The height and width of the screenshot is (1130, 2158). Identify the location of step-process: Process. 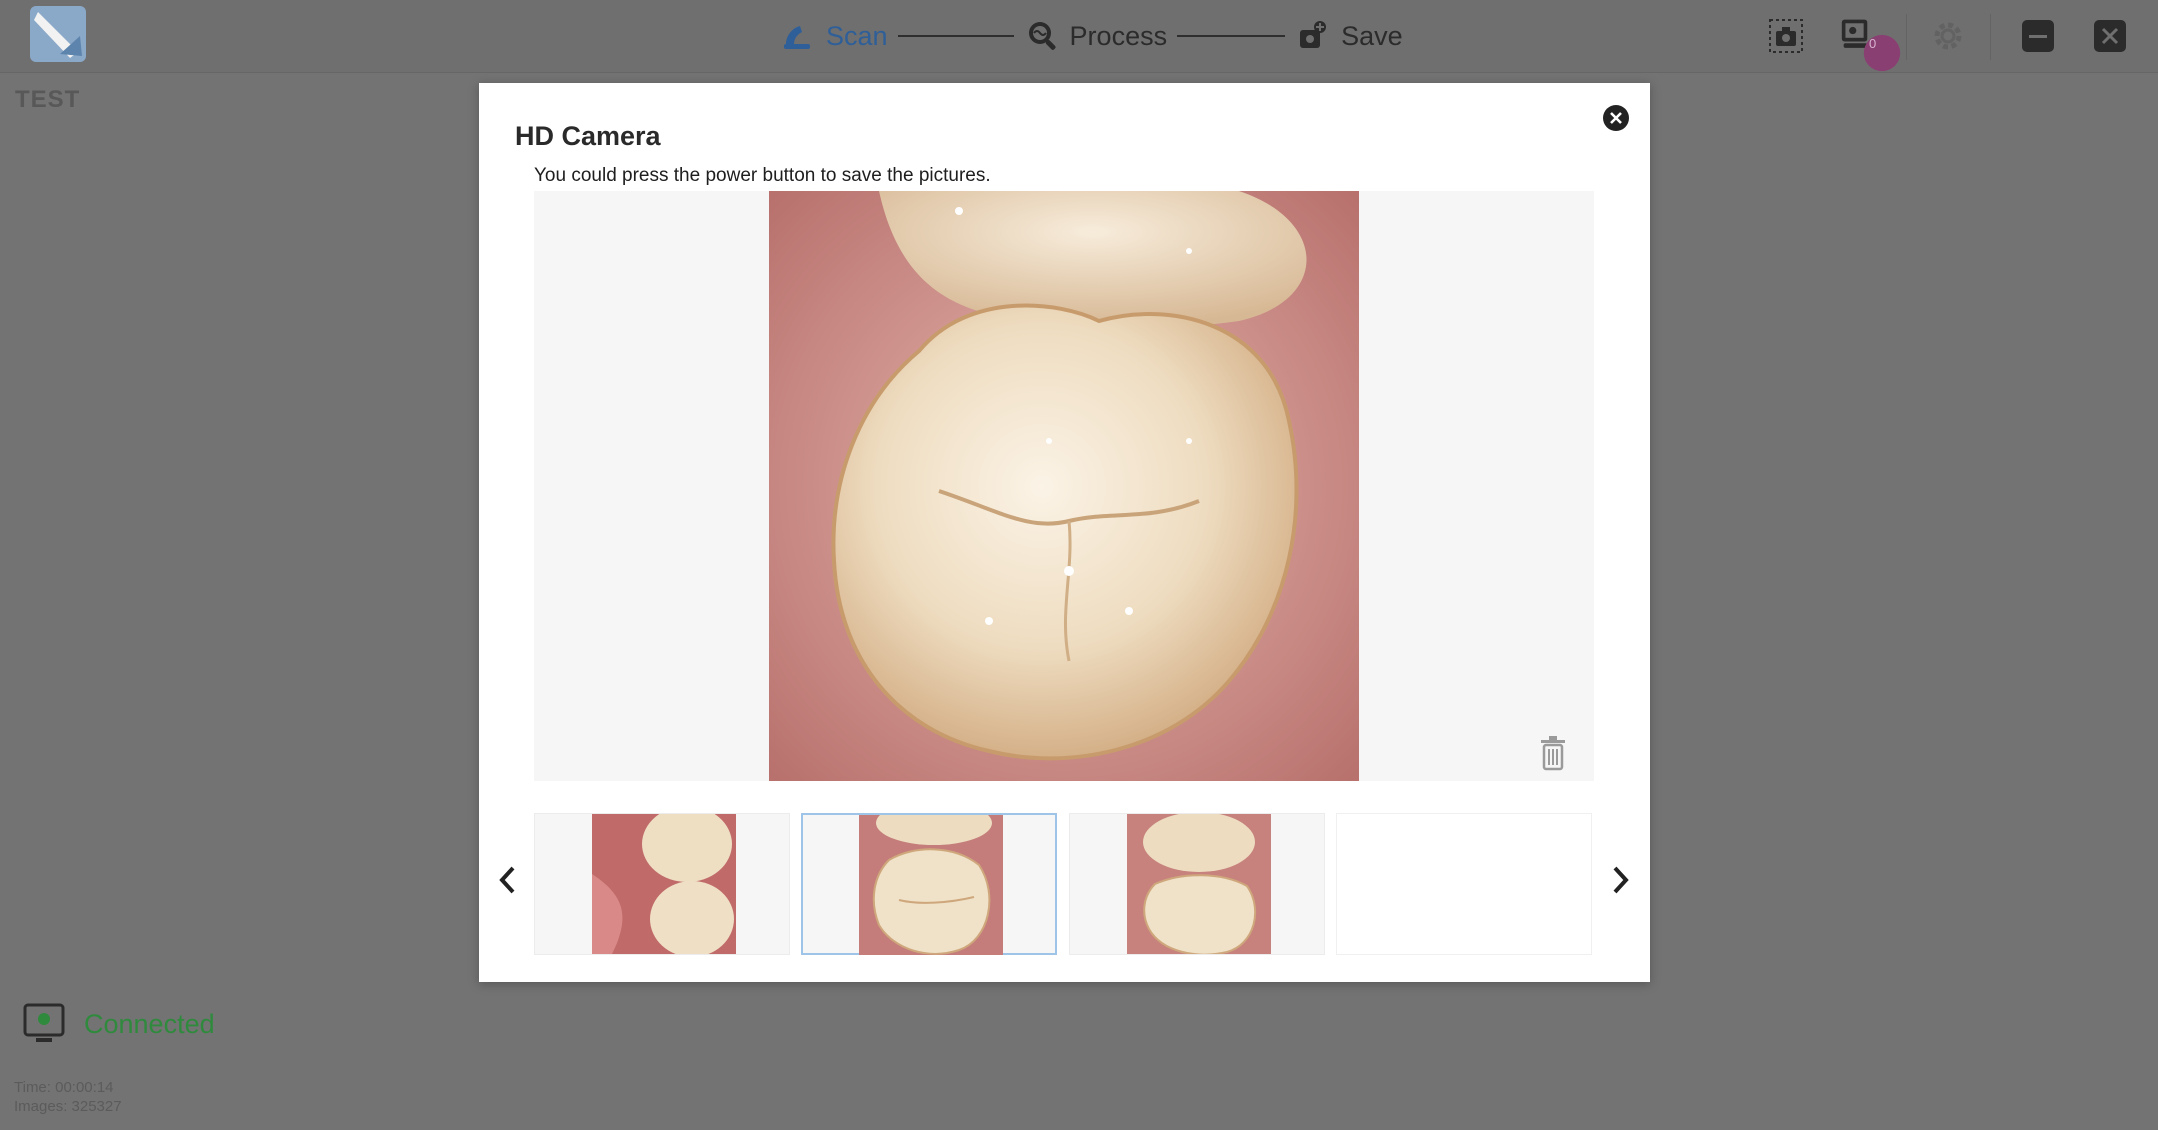
(1095, 36).